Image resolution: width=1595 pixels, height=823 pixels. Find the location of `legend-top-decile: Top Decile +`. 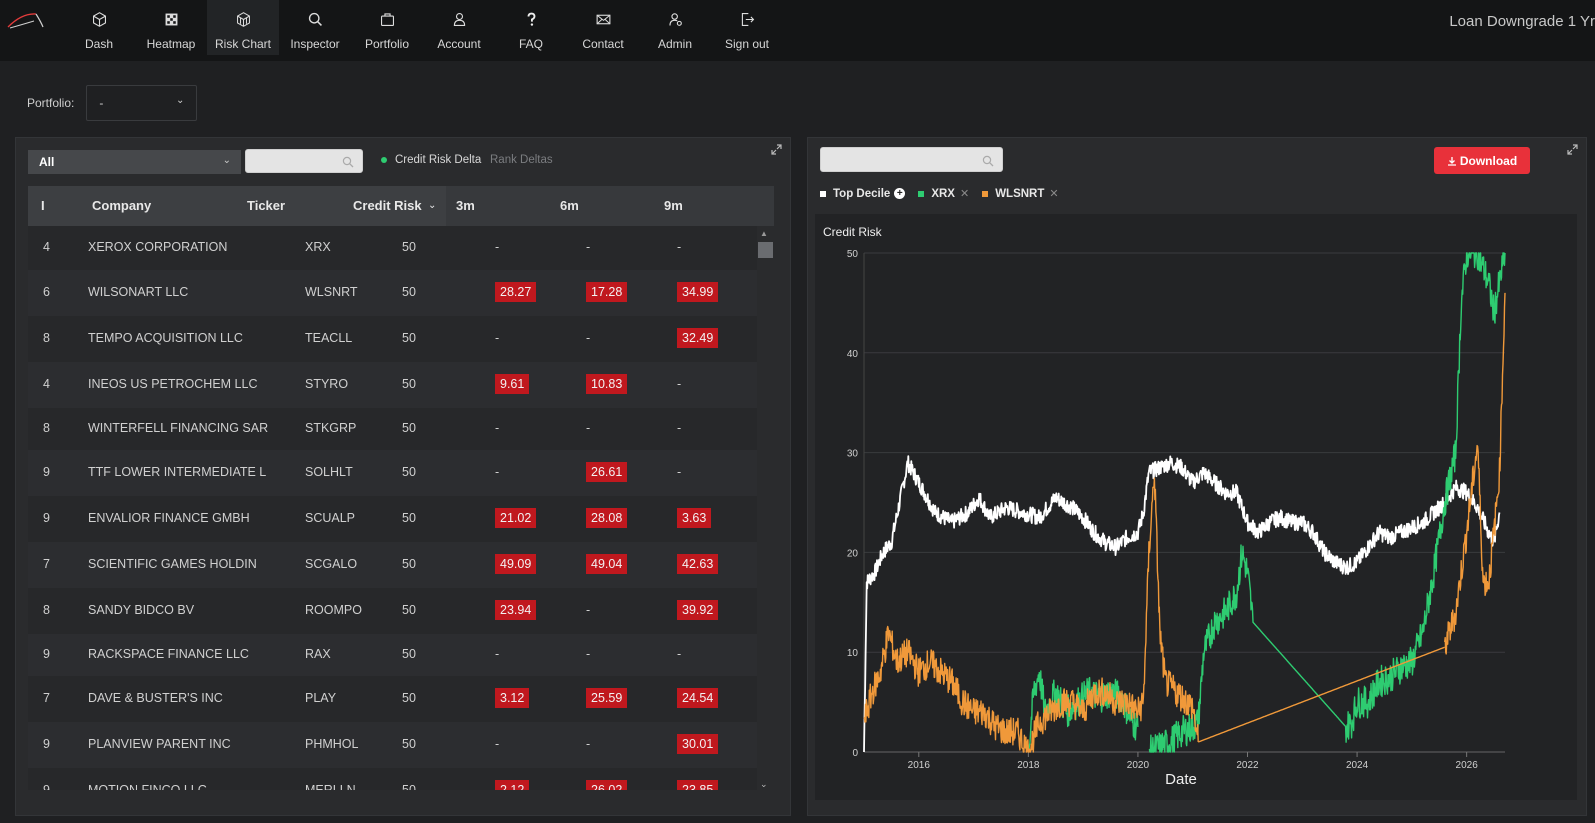

legend-top-decile: Top Decile + is located at coordinates (863, 193).